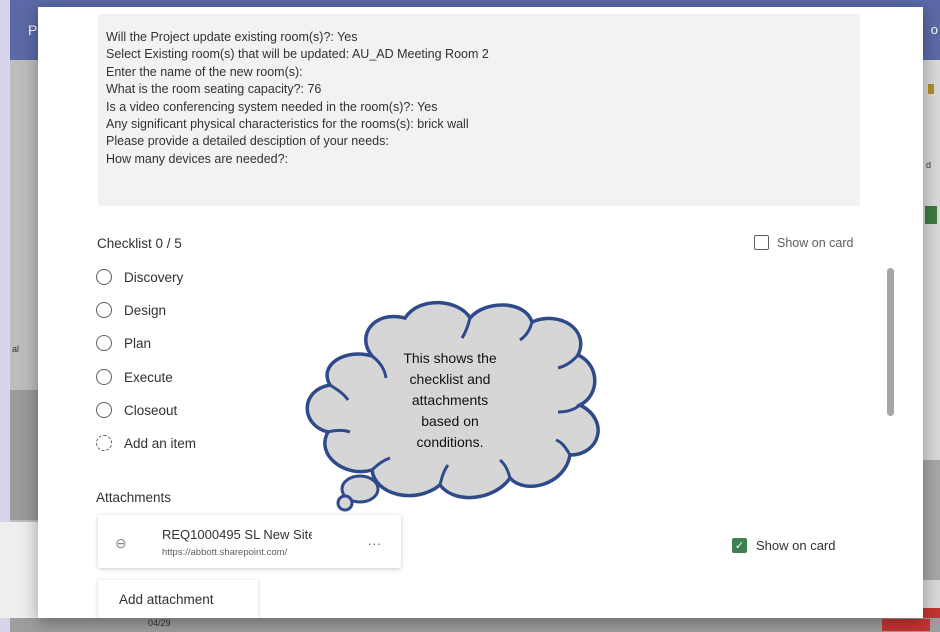  I want to click on checklist-show-on-card: Show on card, so click(803, 242).